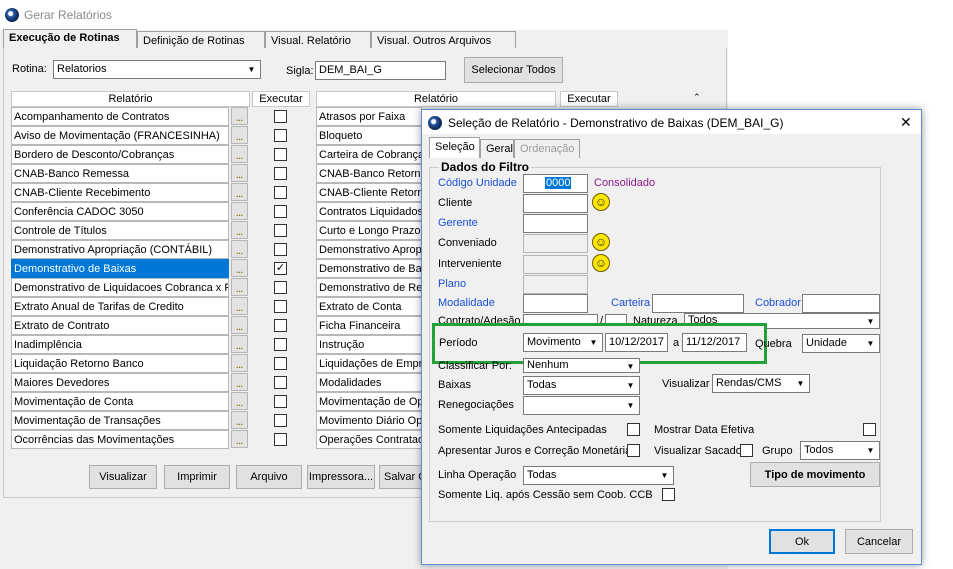 The image size is (953, 569). What do you see at coordinates (120, 211) in the screenshot?
I see `report-row: Conferência CADOC 3050` at bounding box center [120, 211].